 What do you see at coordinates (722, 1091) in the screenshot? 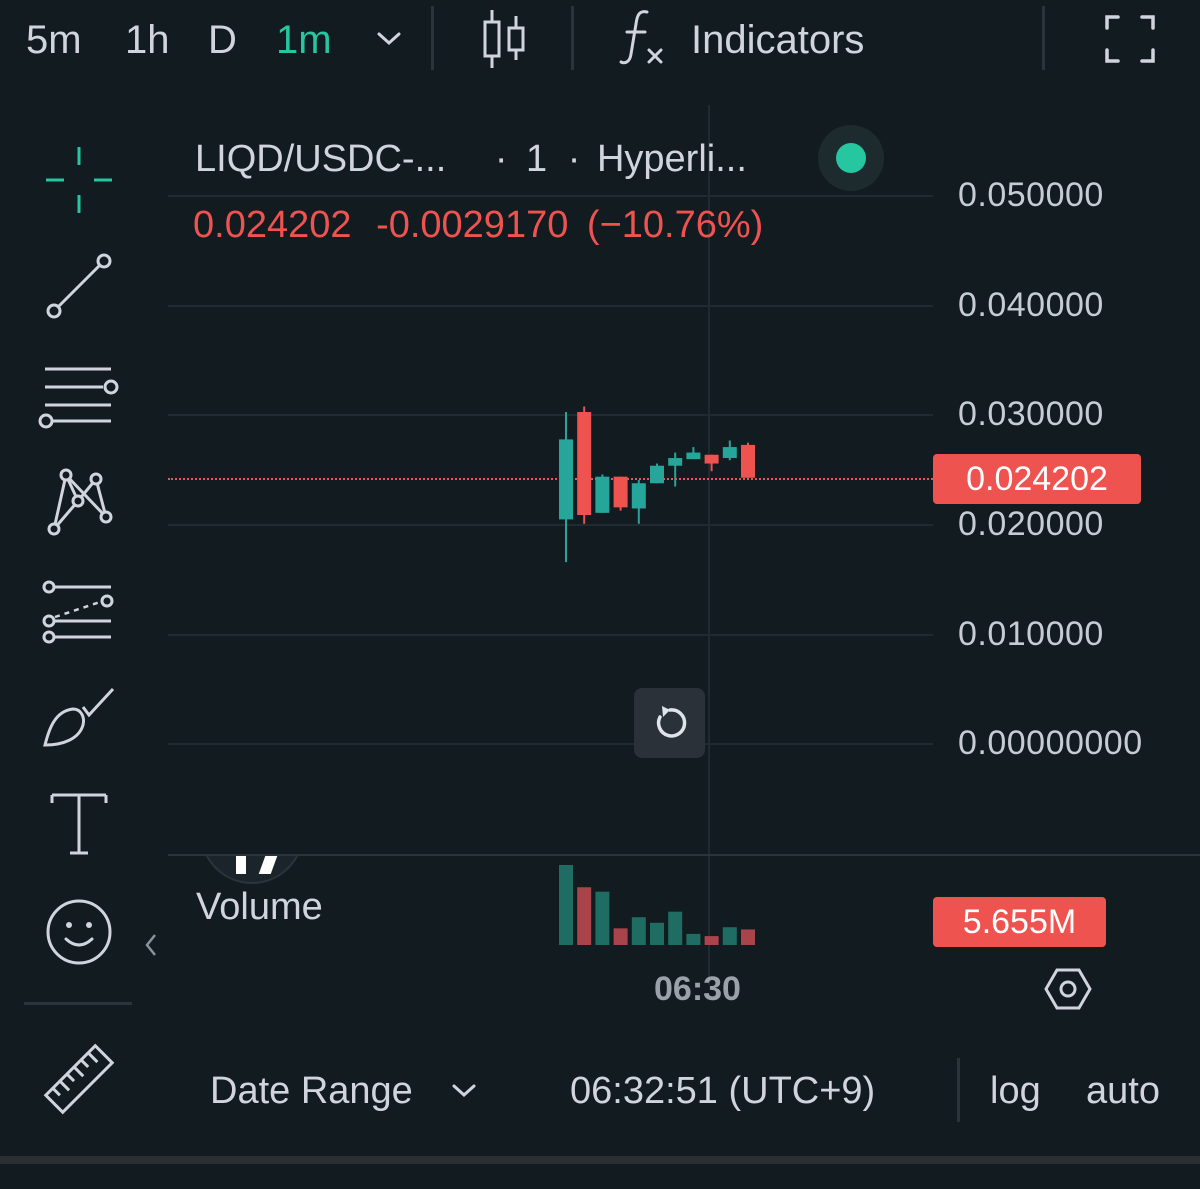
I see `clock-timezone: 06:32:51 (UTC+9)` at bounding box center [722, 1091].